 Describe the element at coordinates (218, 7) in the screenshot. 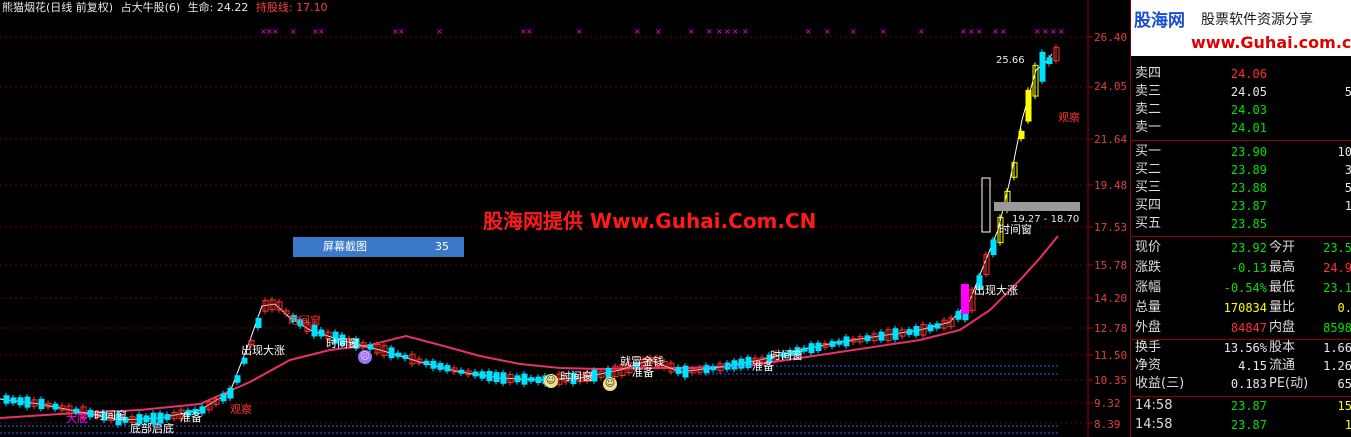

I see `life-label: 生命: 24.22` at that location.